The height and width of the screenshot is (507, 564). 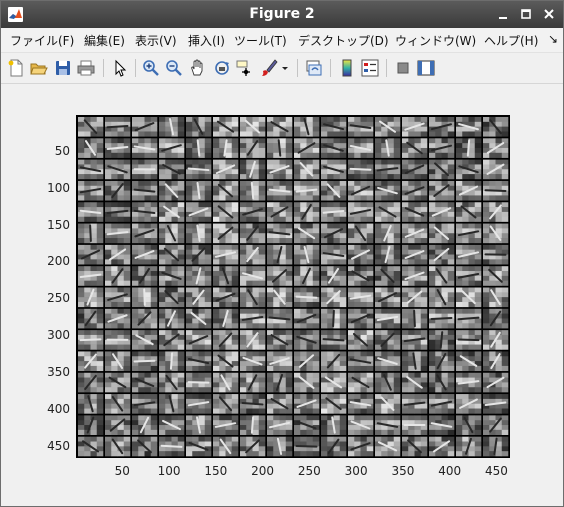 What do you see at coordinates (403, 68) in the screenshot?
I see `hide-plot-tools-icon` at bounding box center [403, 68].